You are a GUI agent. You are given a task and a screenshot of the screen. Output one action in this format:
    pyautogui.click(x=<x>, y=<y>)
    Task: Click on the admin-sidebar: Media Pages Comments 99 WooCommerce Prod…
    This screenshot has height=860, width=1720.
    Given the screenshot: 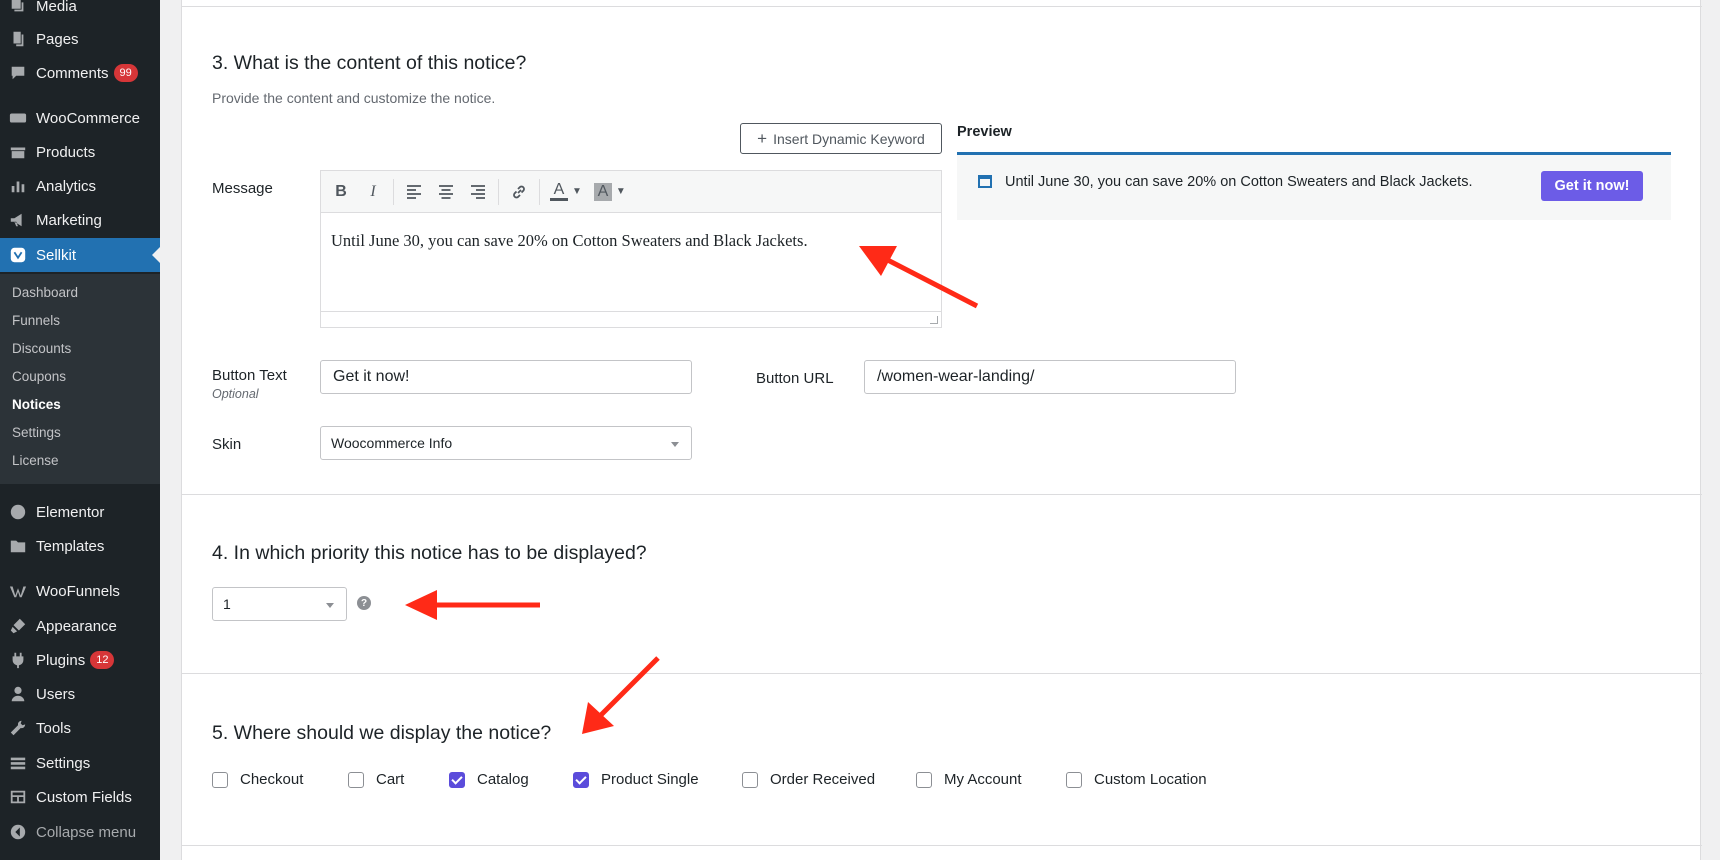 What is the action you would take?
    pyautogui.click(x=80, y=430)
    